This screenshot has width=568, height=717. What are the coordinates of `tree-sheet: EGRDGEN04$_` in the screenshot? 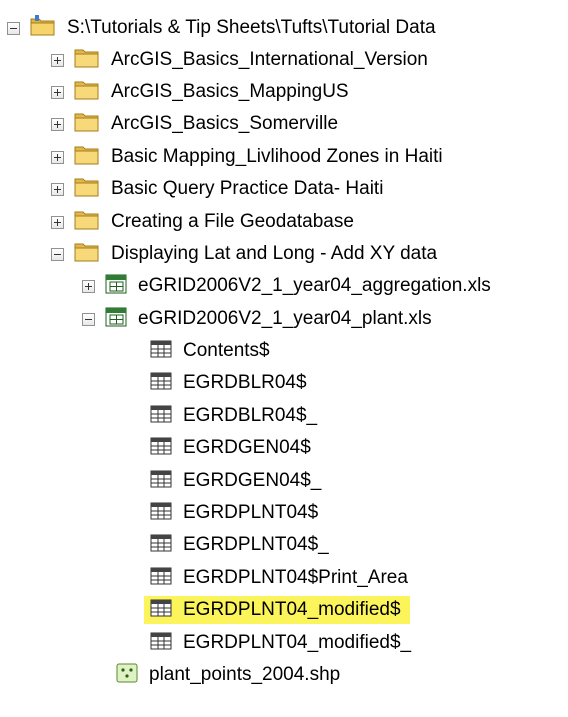 It's located at (237, 481).